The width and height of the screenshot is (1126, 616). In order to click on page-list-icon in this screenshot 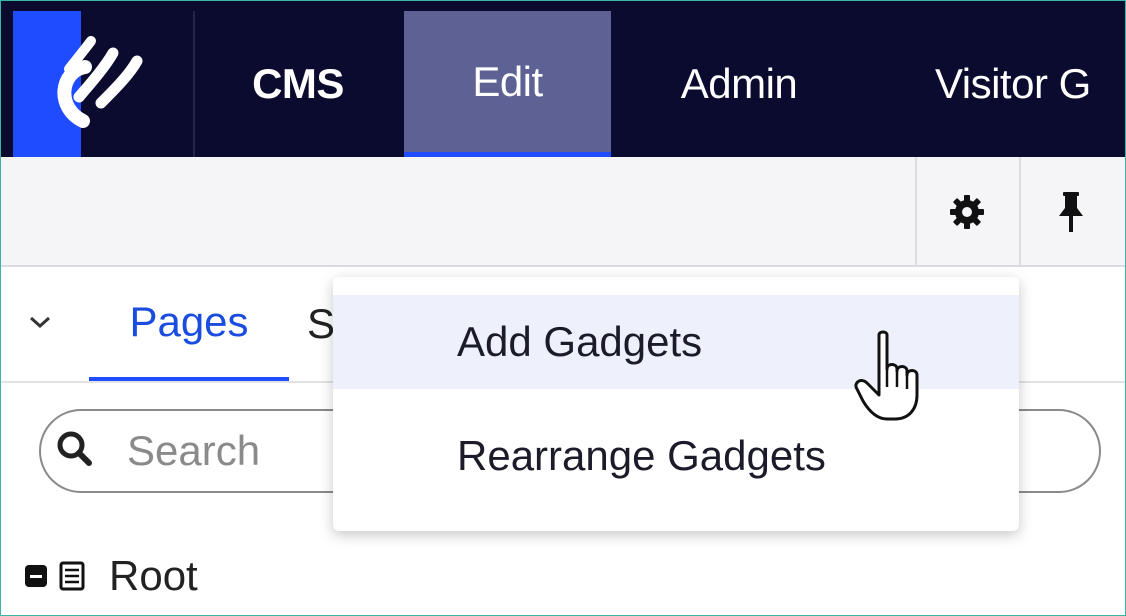, I will do `click(72, 576)`.